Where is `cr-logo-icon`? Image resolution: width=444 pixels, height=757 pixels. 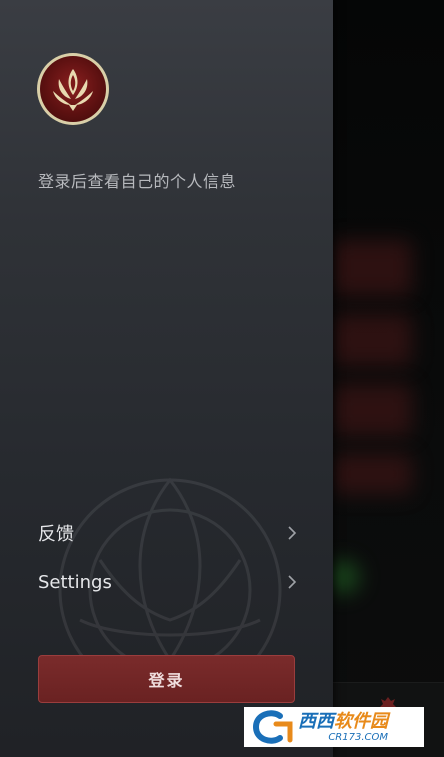
cr-logo-icon is located at coordinates (272, 727).